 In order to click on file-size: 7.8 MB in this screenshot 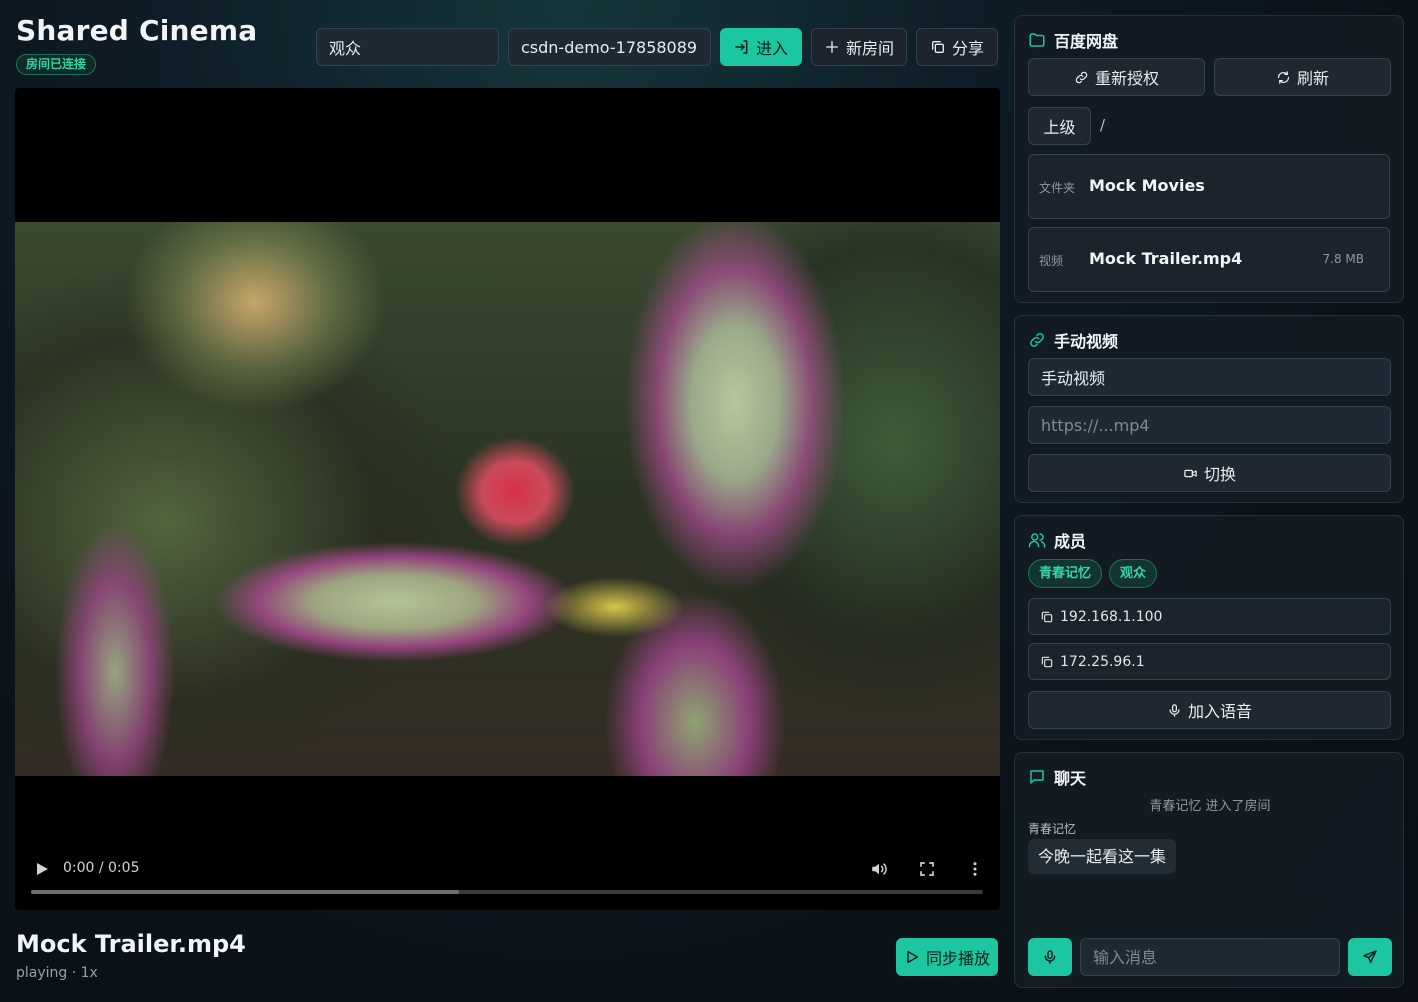, I will do `click(1343, 259)`.